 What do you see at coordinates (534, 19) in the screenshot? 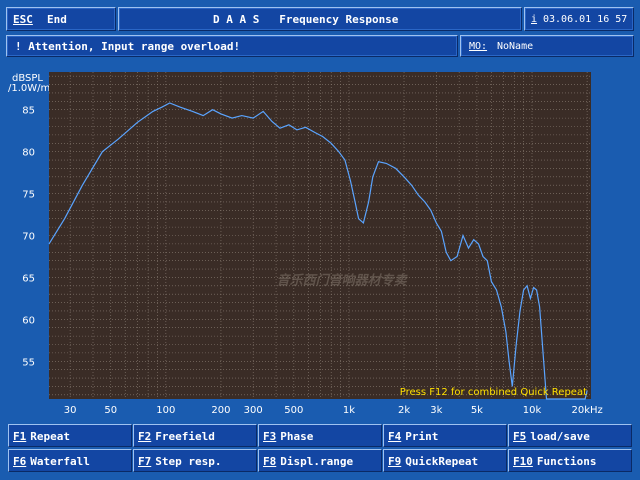
I see `date-prefix: i` at bounding box center [534, 19].